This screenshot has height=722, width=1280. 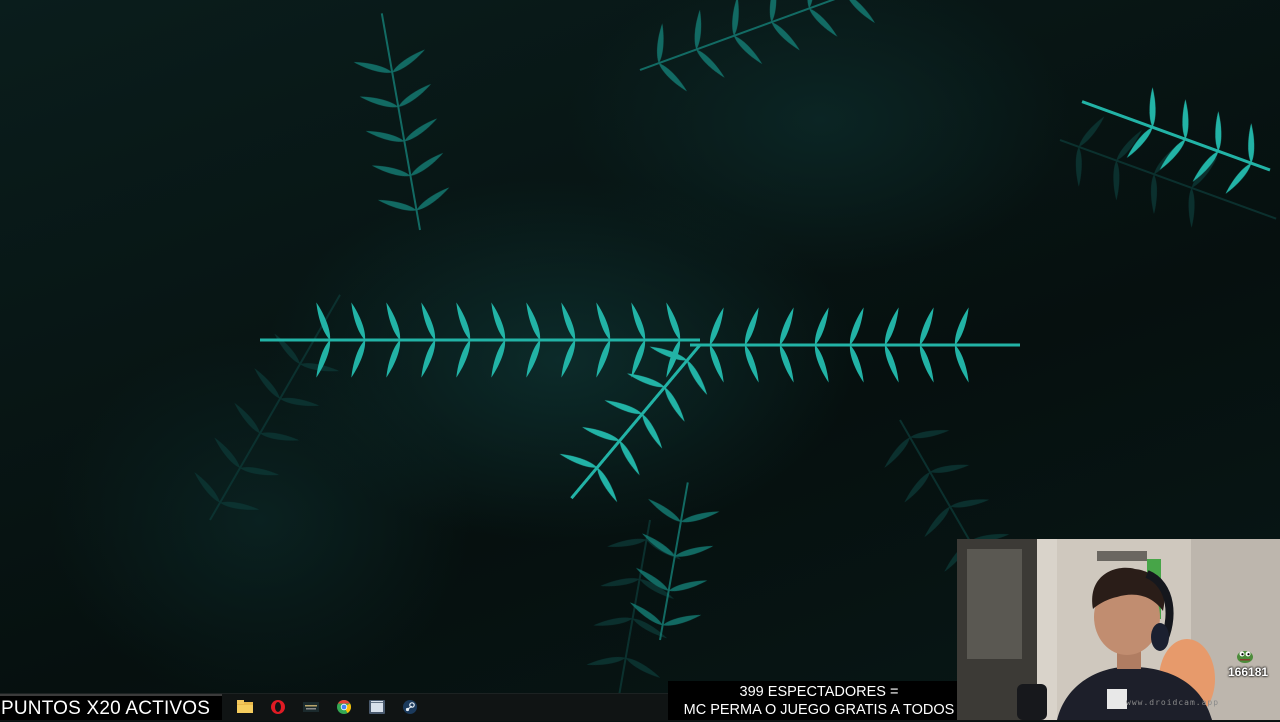 I want to click on points-banner: PUNTOS X20 ACTIVOS, so click(x=111, y=707).